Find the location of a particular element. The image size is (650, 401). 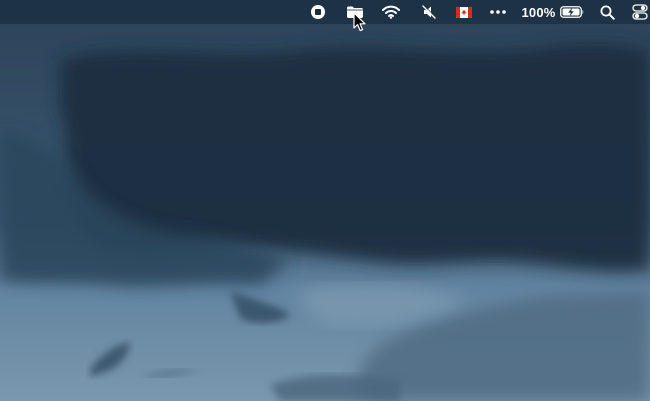

canadian-flag-input-source-icon is located at coordinates (464, 12).